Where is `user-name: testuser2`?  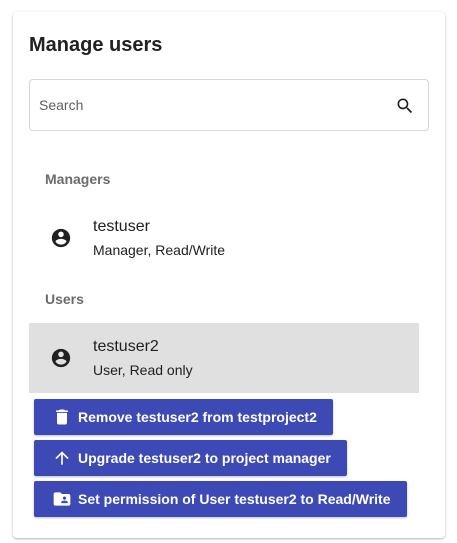
user-name: testuser2 is located at coordinates (126, 346).